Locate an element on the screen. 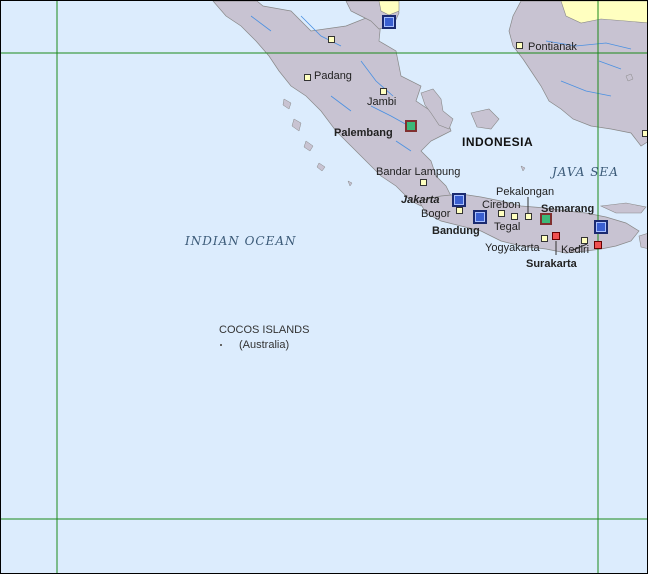  bali-island is located at coordinates (642, 241).